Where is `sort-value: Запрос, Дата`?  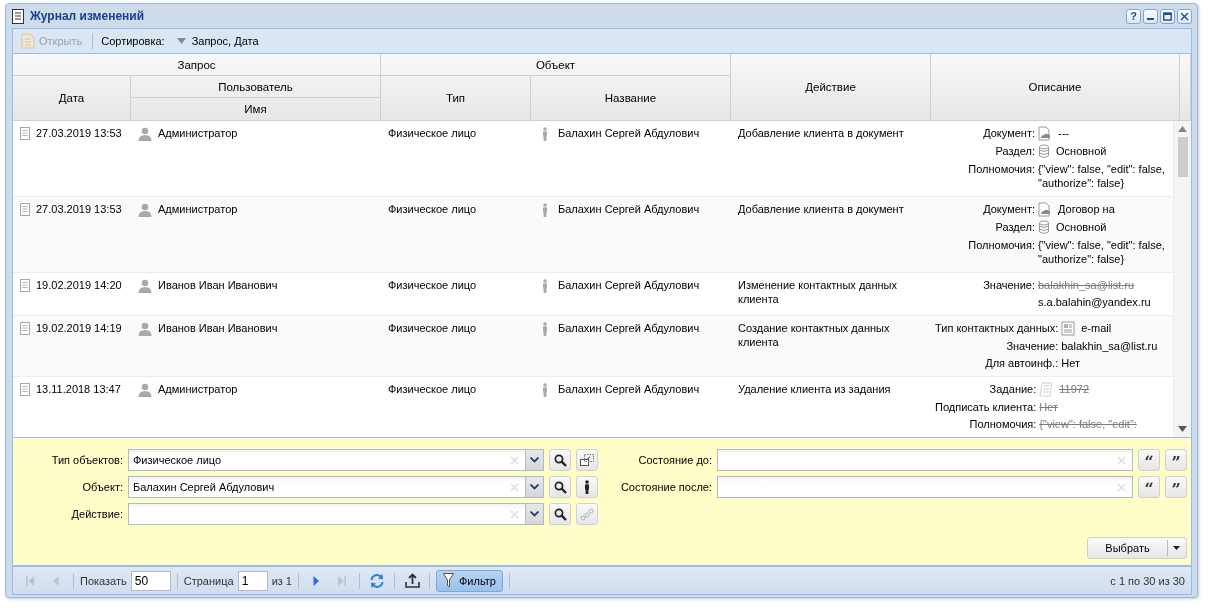
sort-value: Запрос, Дата is located at coordinates (225, 41).